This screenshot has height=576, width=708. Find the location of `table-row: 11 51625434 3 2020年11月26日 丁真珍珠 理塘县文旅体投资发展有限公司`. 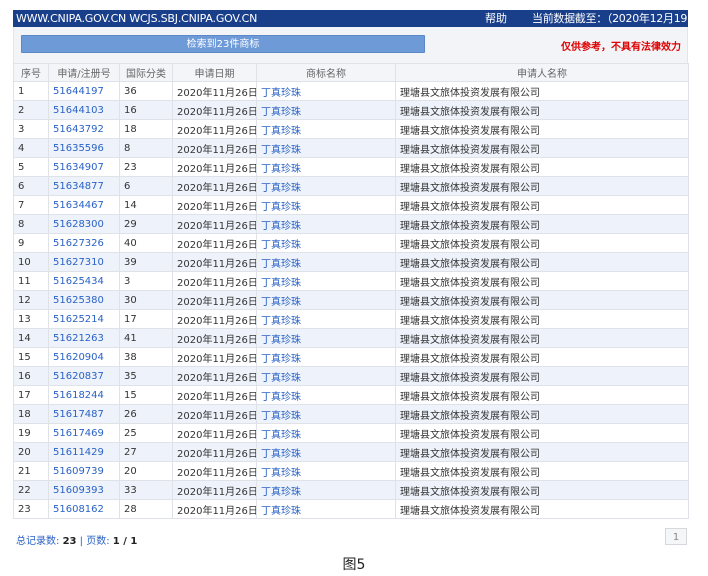

table-row: 11 51625434 3 2020年11月26日 丁真珍珠 理塘县文旅体投资发展有限公司 is located at coordinates (351, 281).